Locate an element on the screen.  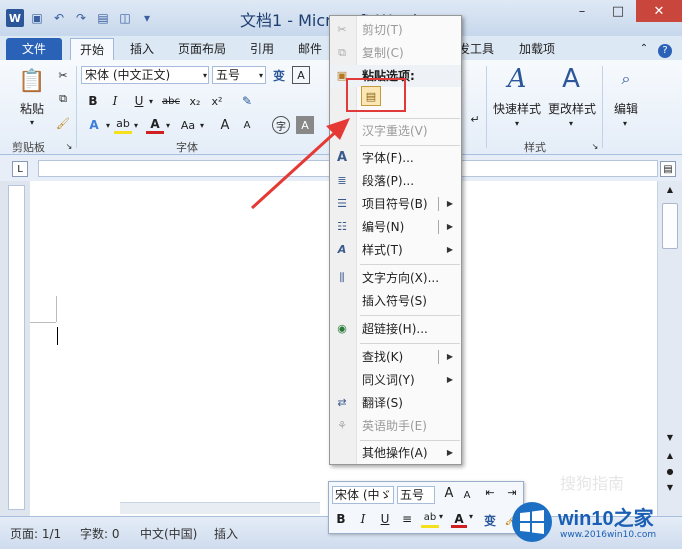
menu-item-reconvert: 汉字重选(V) is located at coordinates (395, 131).